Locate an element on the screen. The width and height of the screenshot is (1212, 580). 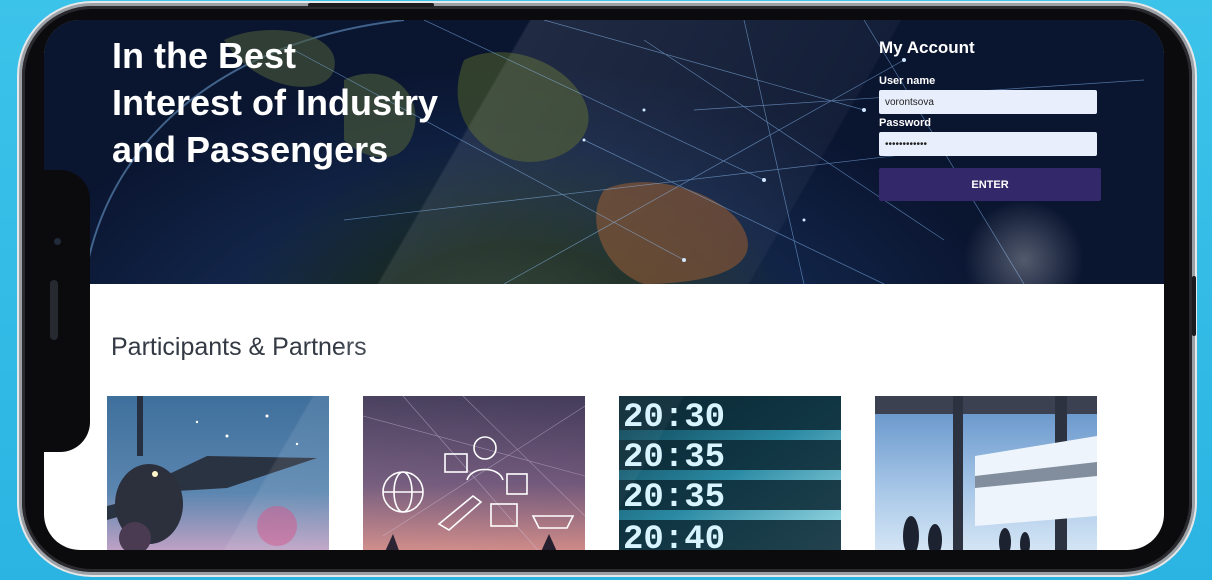
hero-title-line: and Passengers is located at coordinates (250, 149).